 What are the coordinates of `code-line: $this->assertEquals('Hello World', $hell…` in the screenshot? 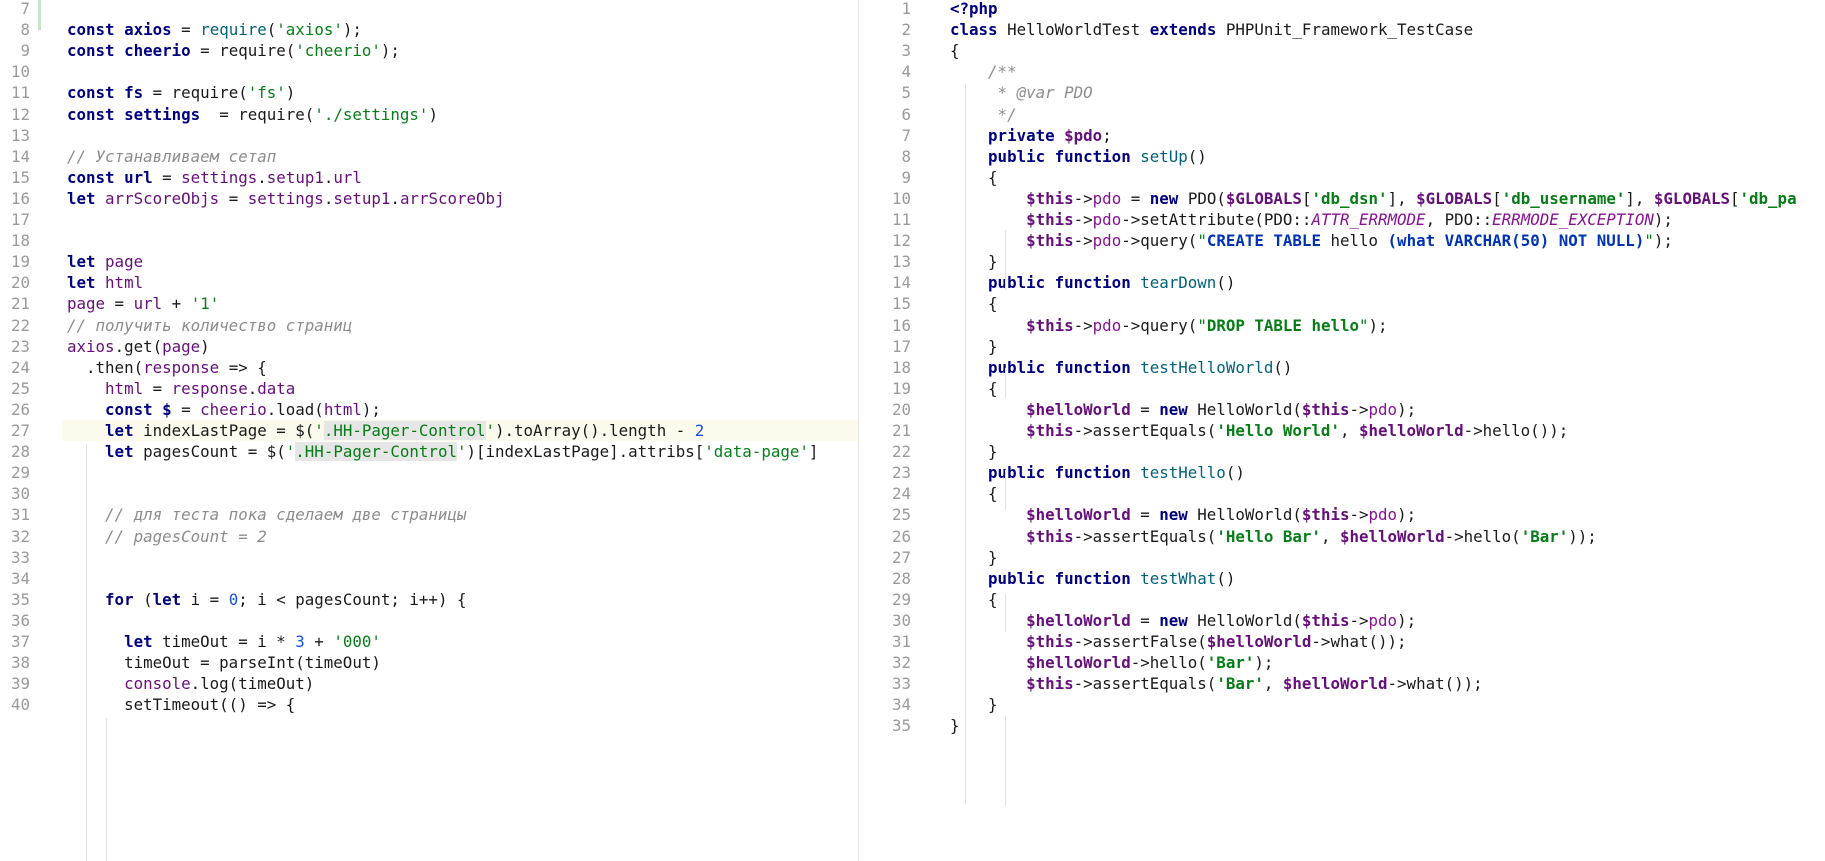 It's located at (1259, 430).